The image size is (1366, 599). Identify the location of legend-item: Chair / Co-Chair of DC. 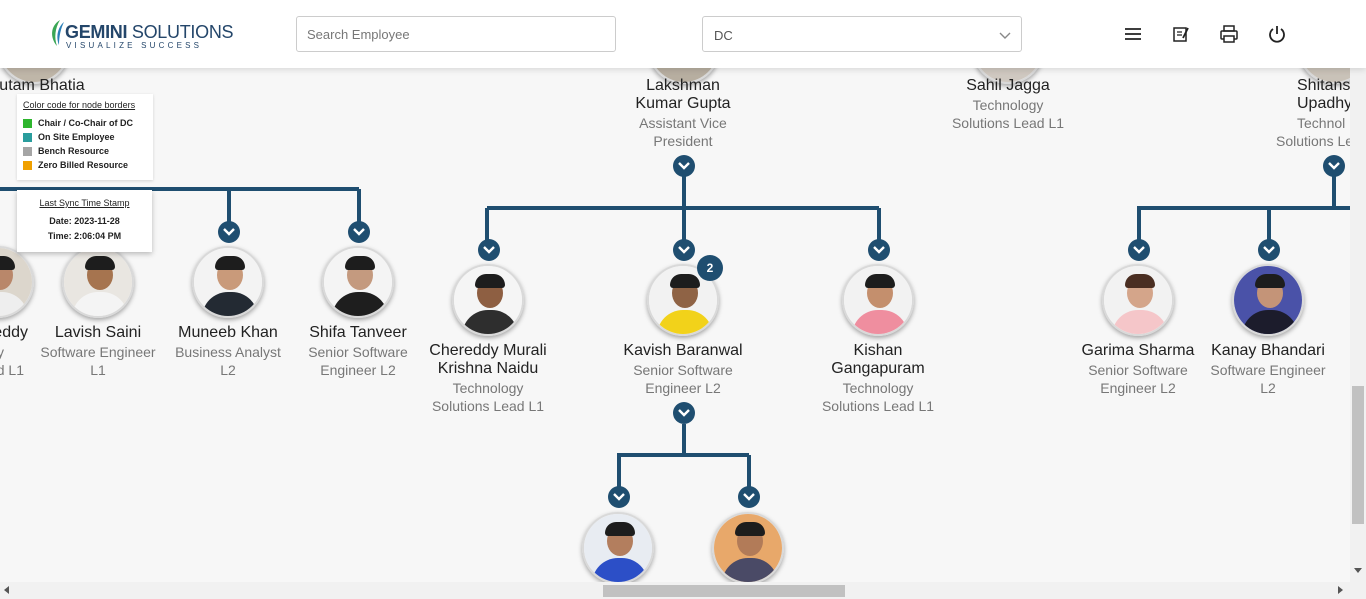
(85, 123).